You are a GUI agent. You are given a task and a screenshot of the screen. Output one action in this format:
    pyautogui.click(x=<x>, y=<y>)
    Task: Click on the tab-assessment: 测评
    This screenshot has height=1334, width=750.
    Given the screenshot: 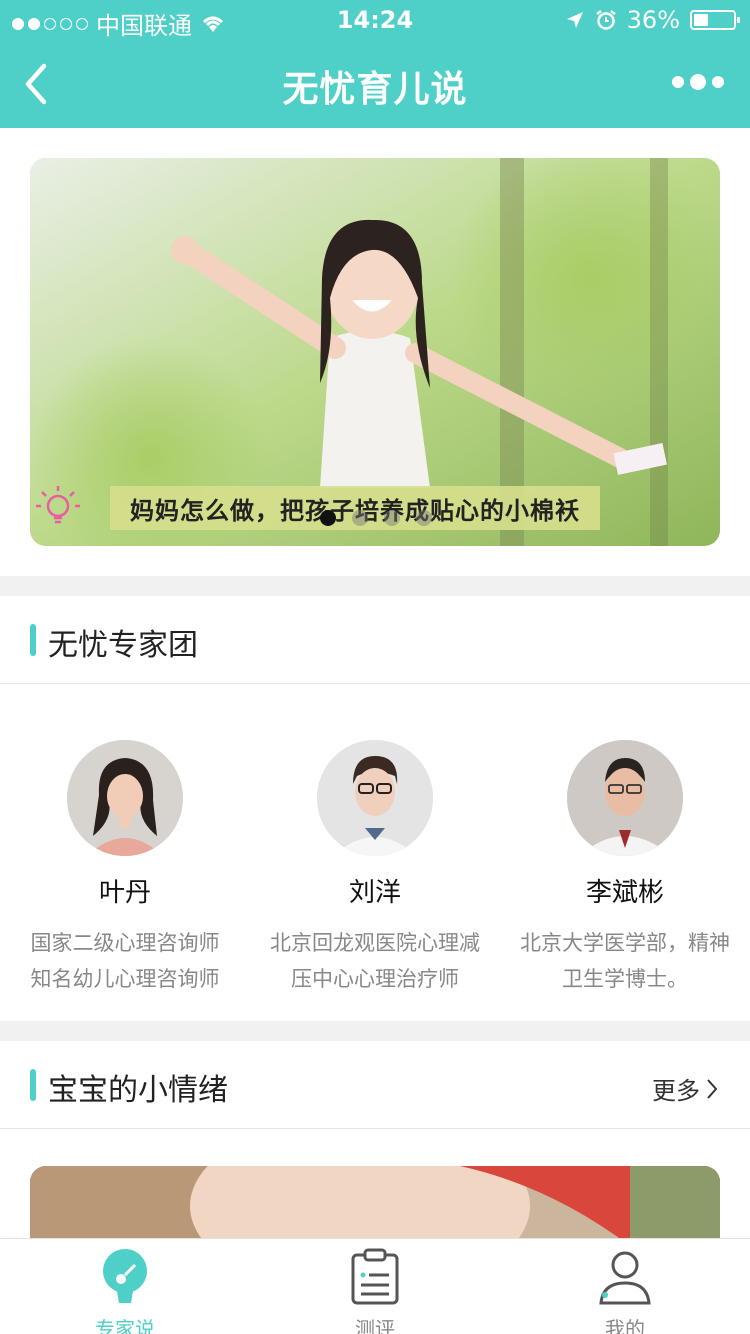 What is the action you would take?
    pyautogui.click(x=375, y=1286)
    